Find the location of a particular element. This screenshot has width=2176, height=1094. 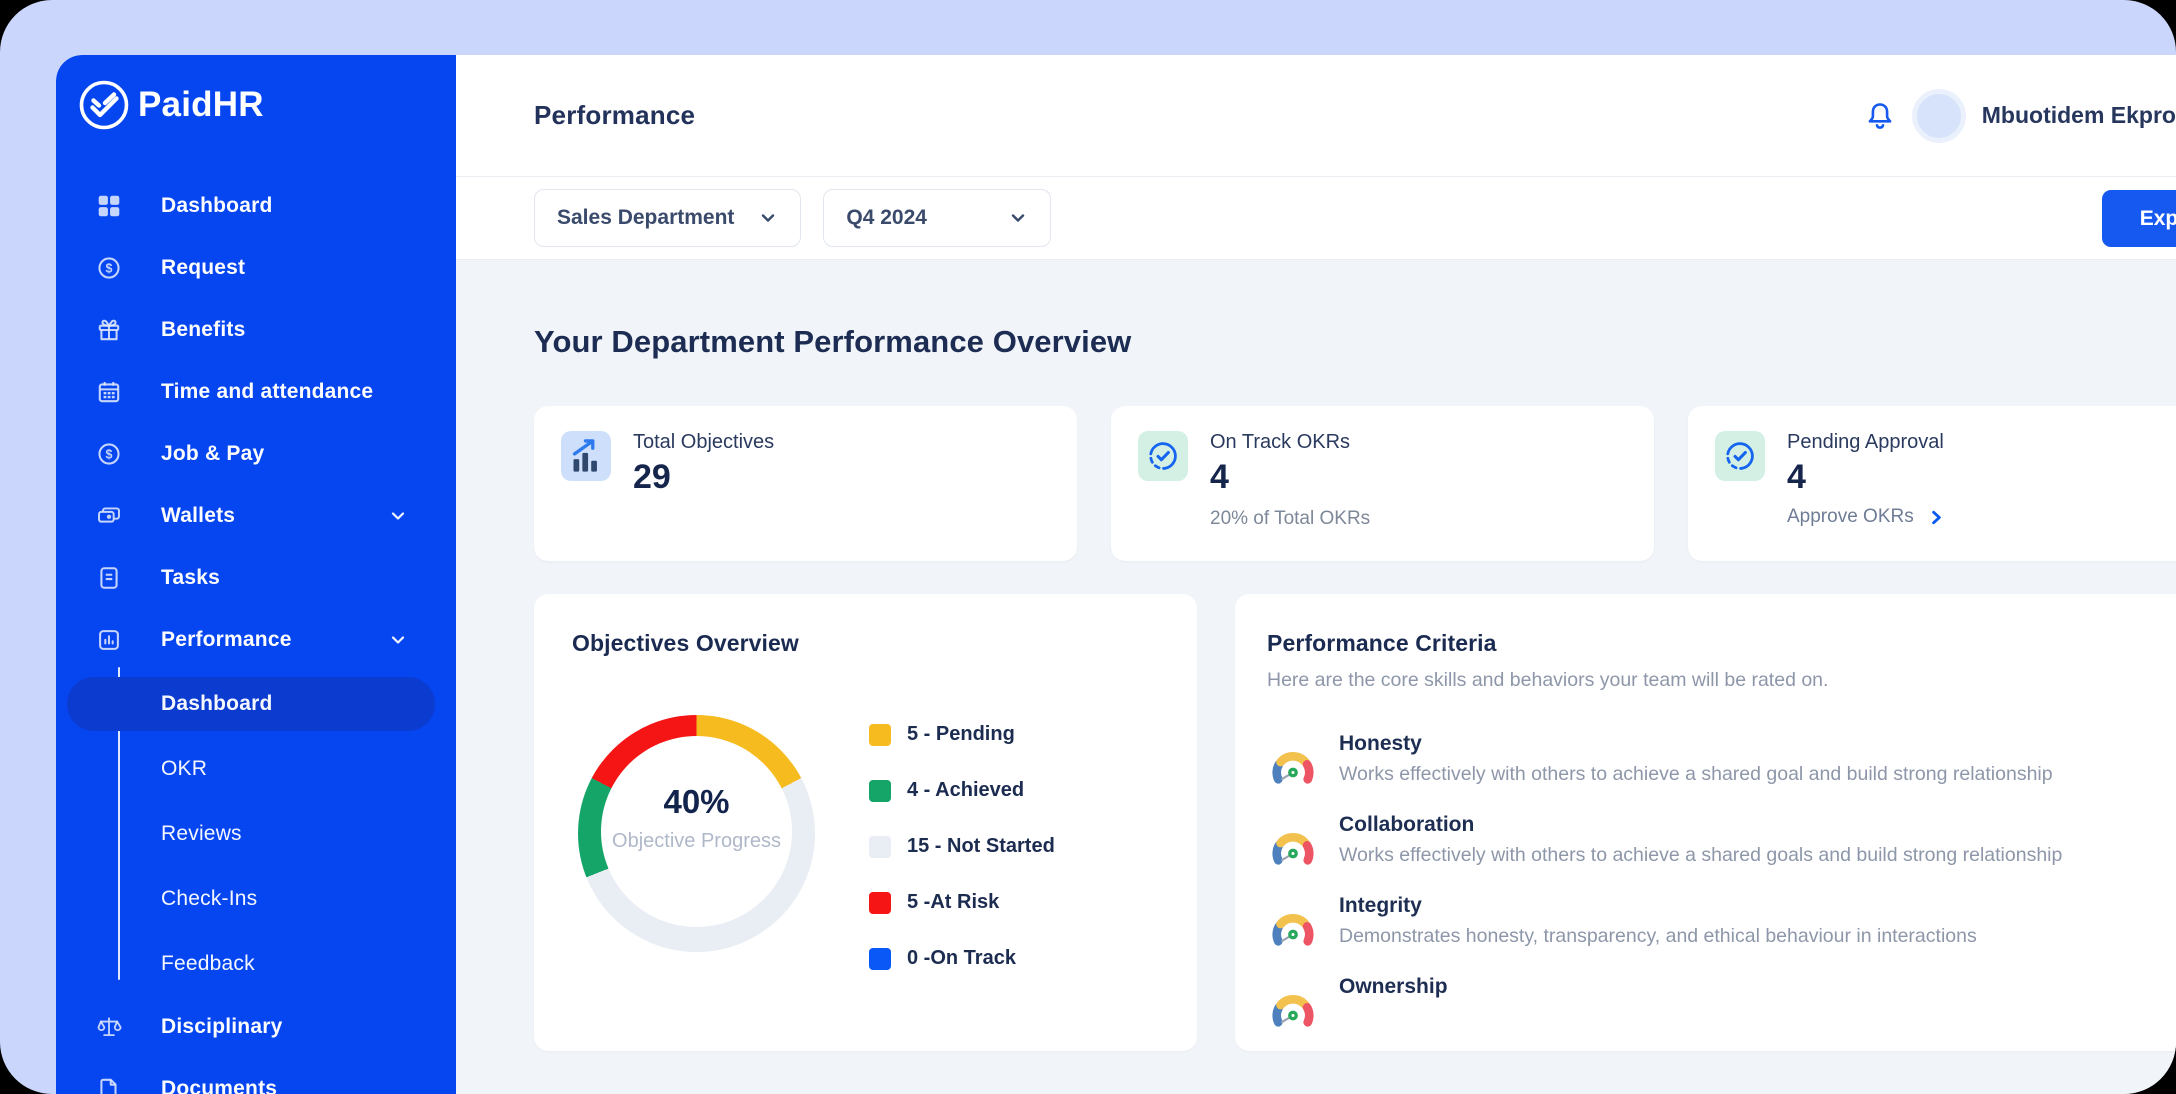

calendar-icon is located at coordinates (109, 392).